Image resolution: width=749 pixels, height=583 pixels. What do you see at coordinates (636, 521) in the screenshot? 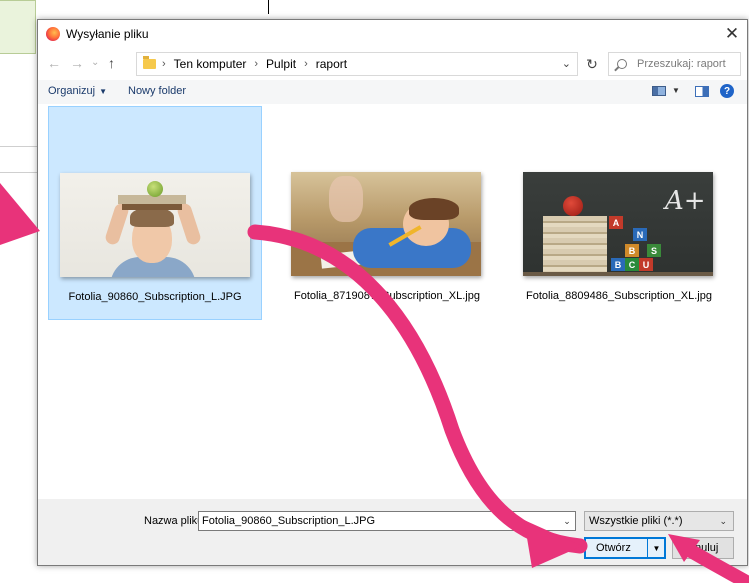
I see `filetype-value: Wszystkie pliki (*.*)` at bounding box center [636, 521].